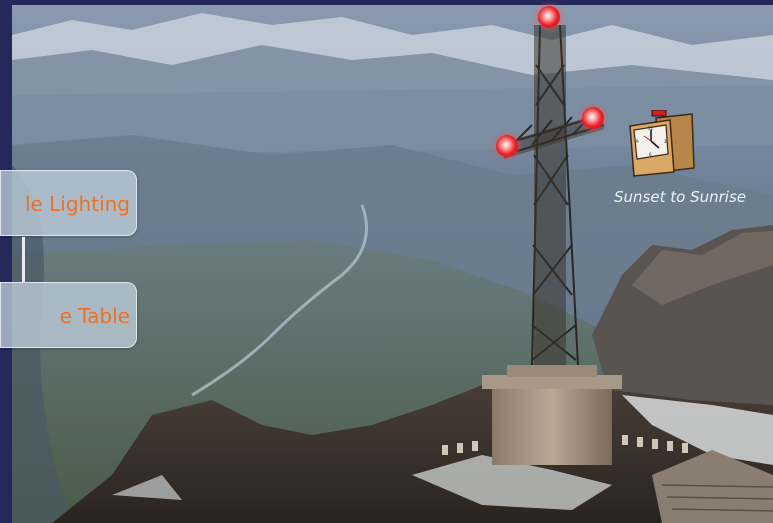 Image resolution: width=773 pixels, height=523 pixels. Describe the element at coordinates (23, 259) in the screenshot. I see `button-connector` at that location.